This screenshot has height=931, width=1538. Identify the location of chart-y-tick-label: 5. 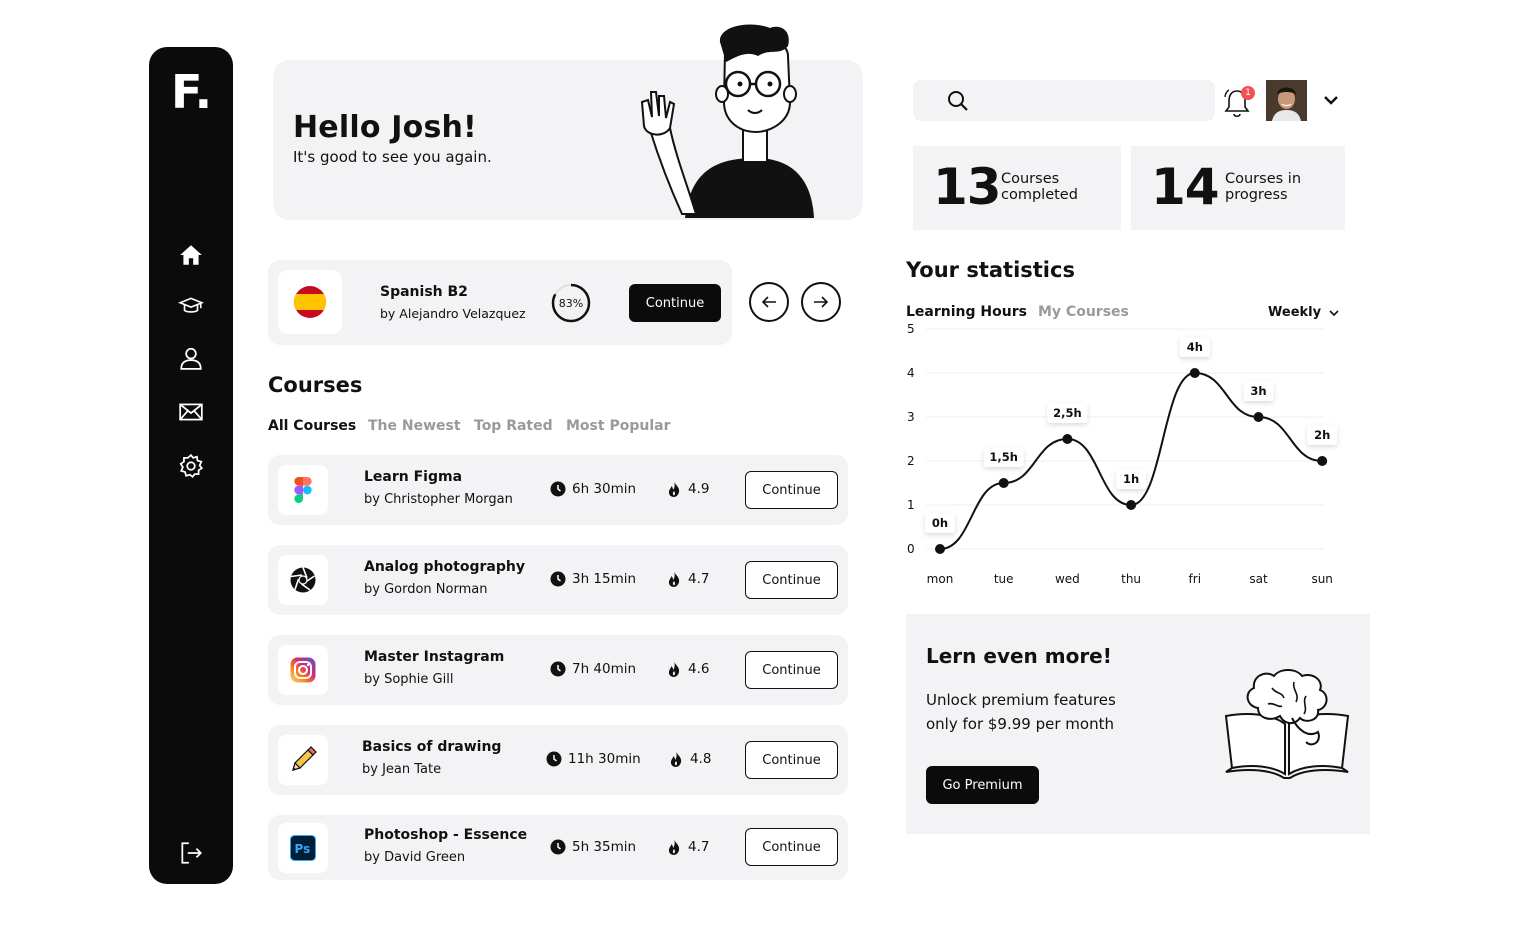
(911, 329).